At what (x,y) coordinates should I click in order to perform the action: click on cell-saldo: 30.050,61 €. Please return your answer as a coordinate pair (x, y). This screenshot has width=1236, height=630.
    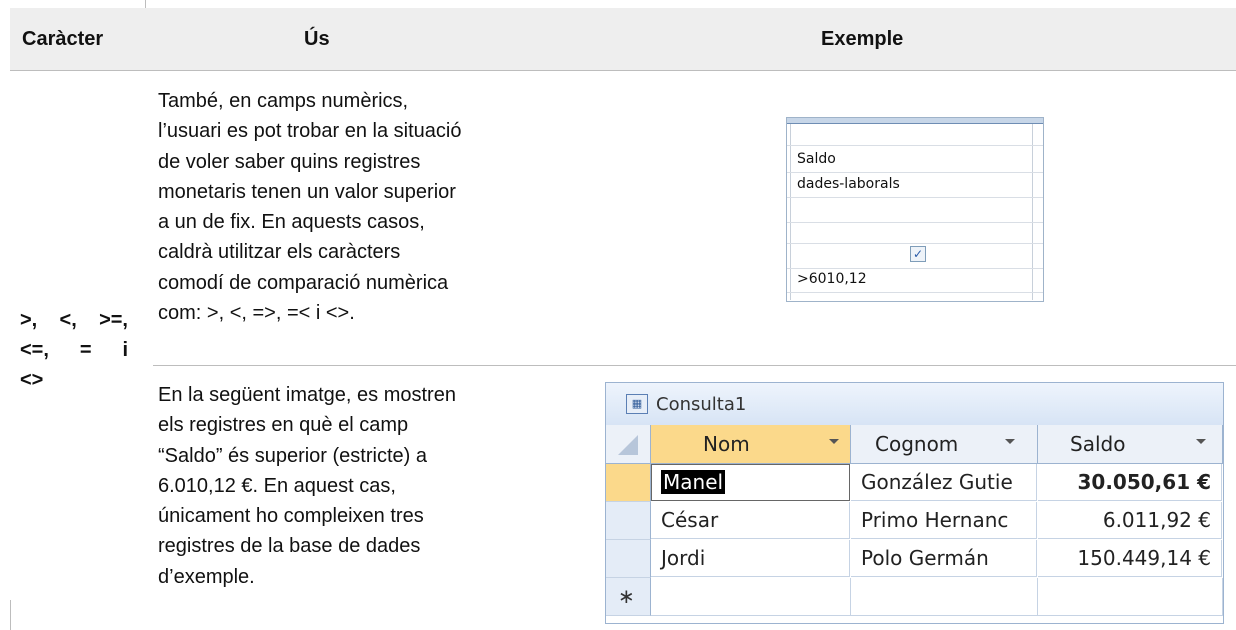
    Looking at the image, I should click on (1130, 482).